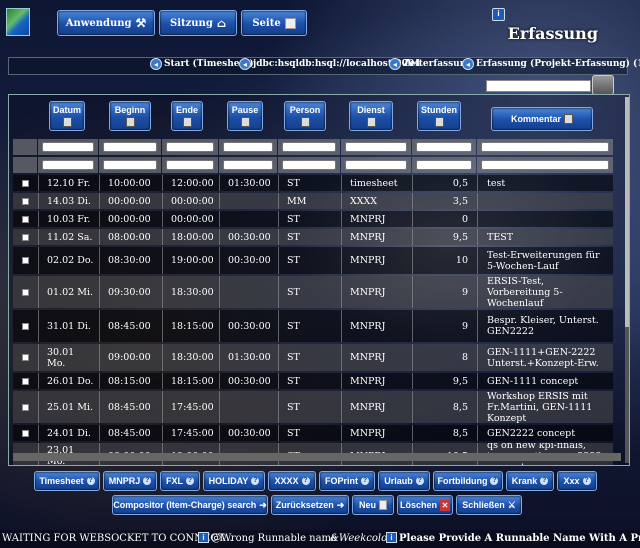 The image size is (640, 548). What do you see at coordinates (371, 116) in the screenshot?
I see `column-header-dienst: Dienst` at bounding box center [371, 116].